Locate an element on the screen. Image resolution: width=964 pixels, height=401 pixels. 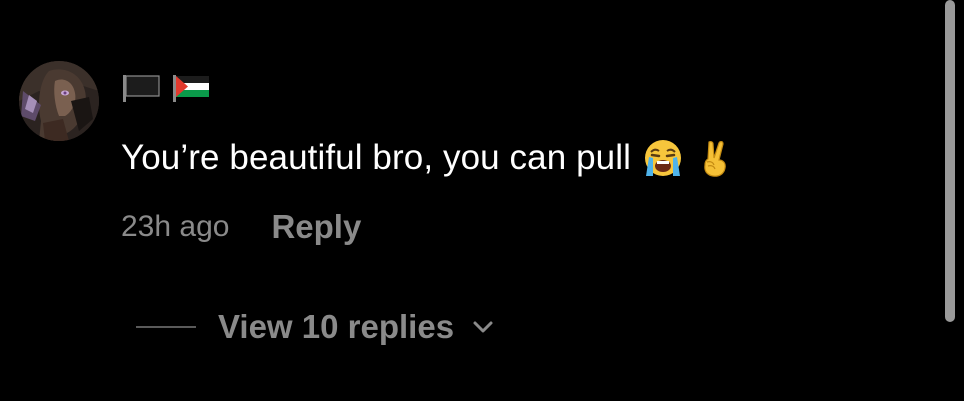
comment-meta: 23h ago Reply is located at coordinates (241, 227).